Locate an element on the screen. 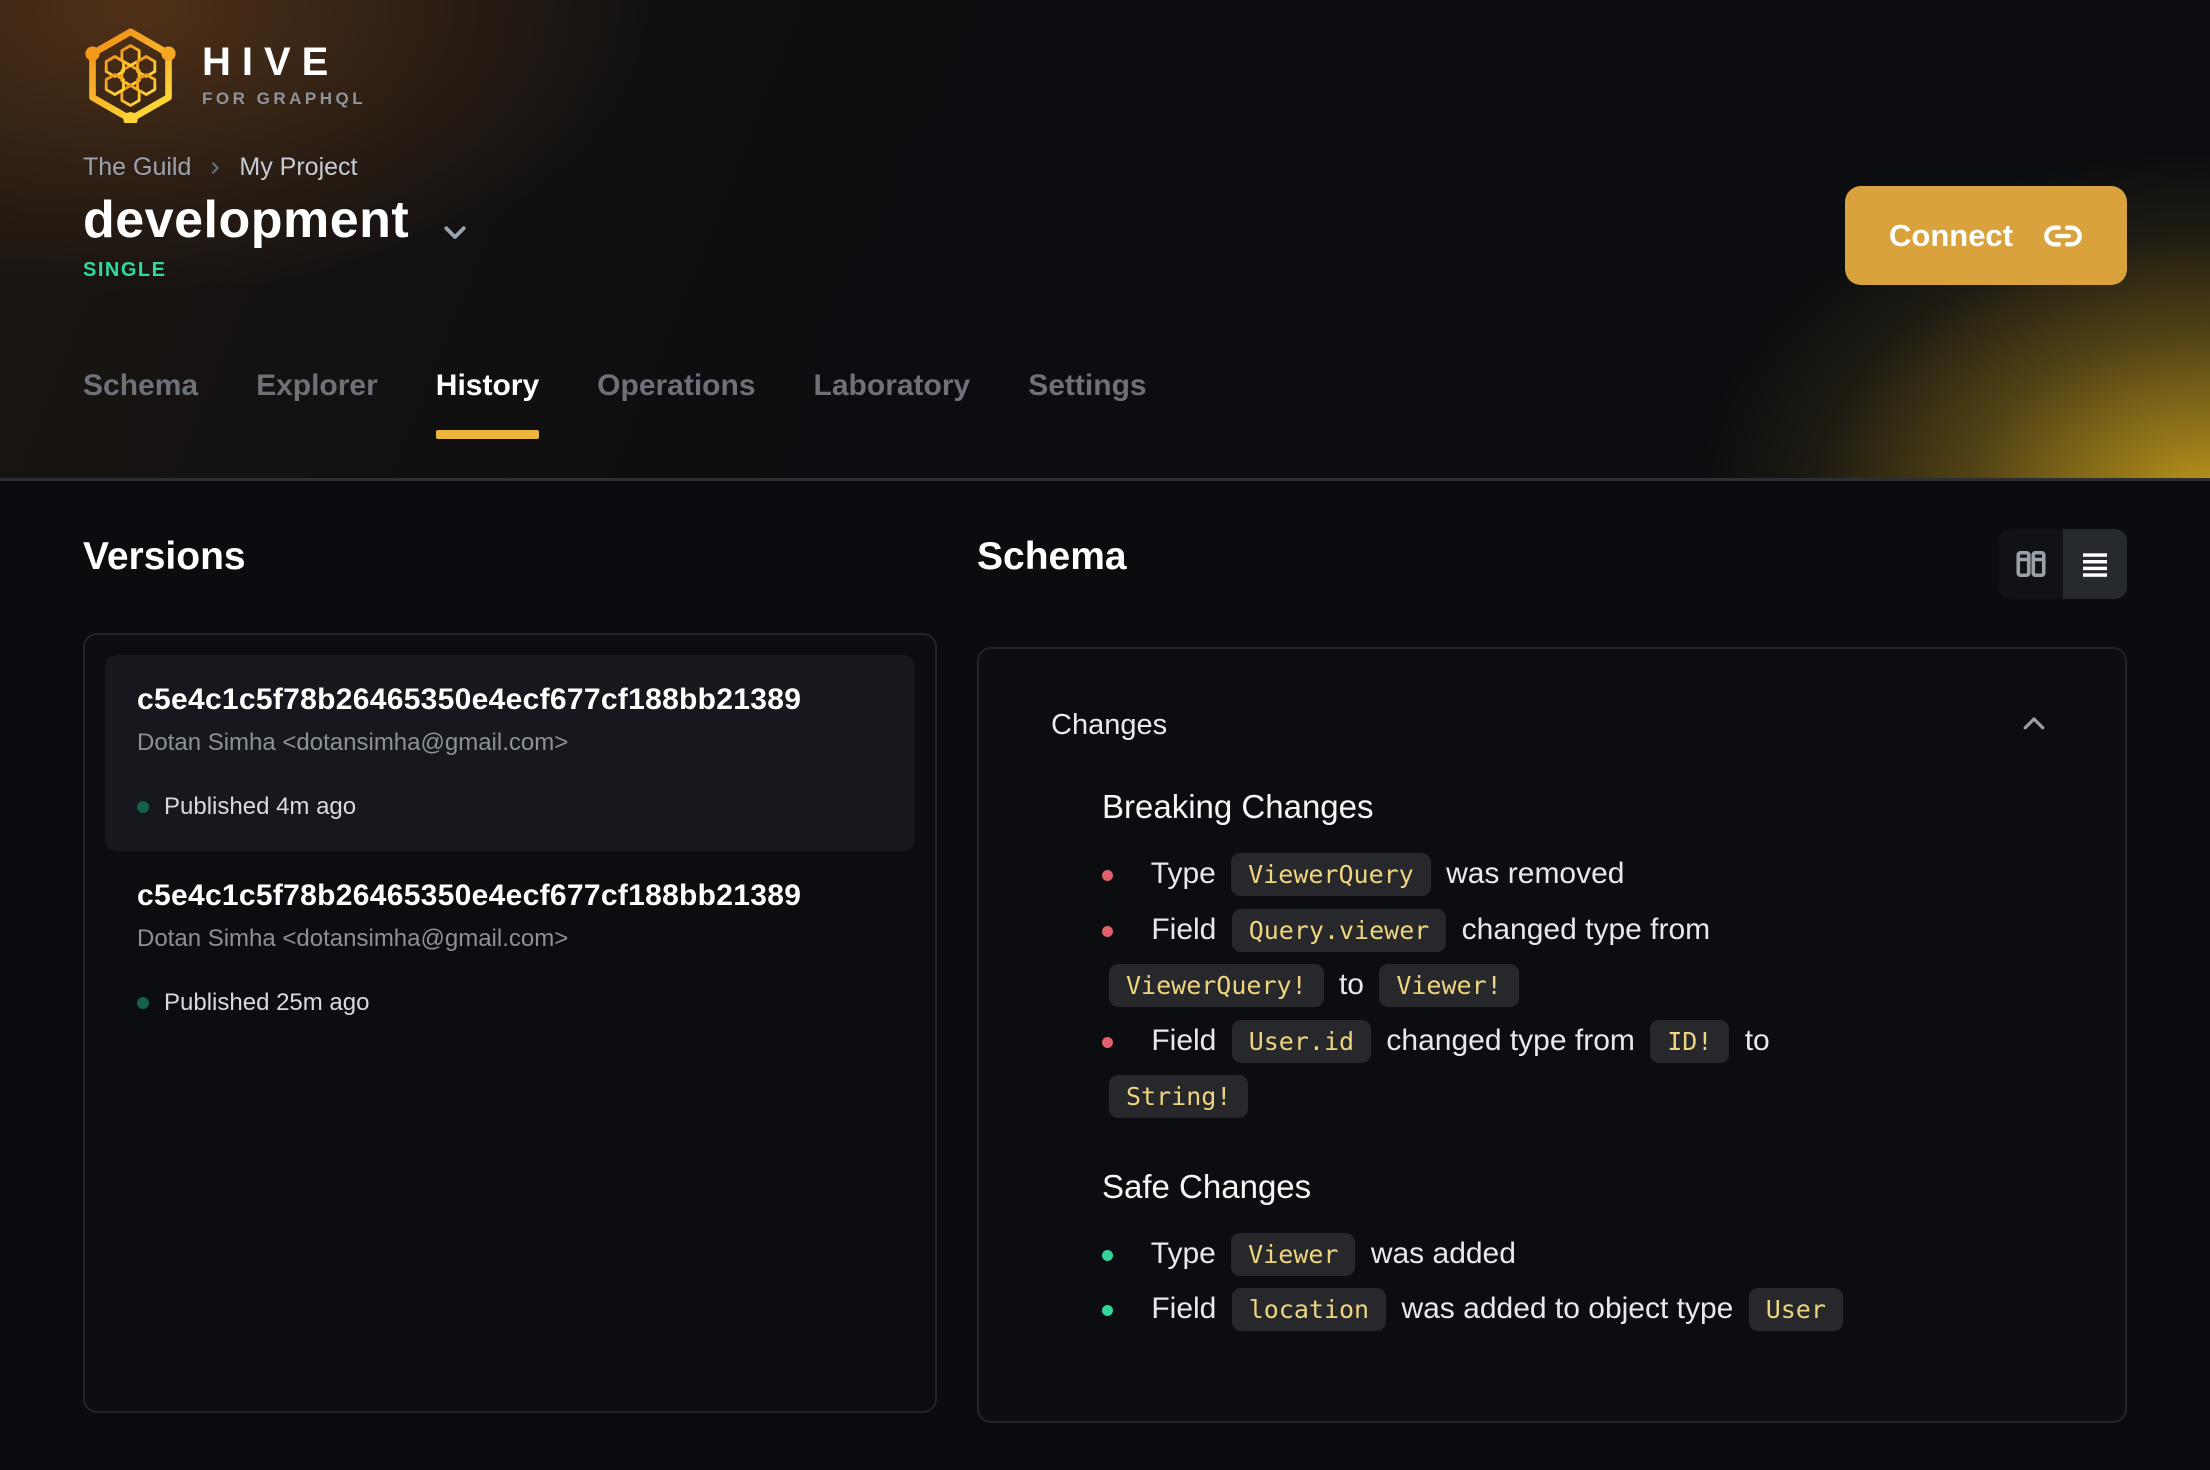 The image size is (2210, 1470). change-section-title: Safe Changes is located at coordinates (1207, 1186).